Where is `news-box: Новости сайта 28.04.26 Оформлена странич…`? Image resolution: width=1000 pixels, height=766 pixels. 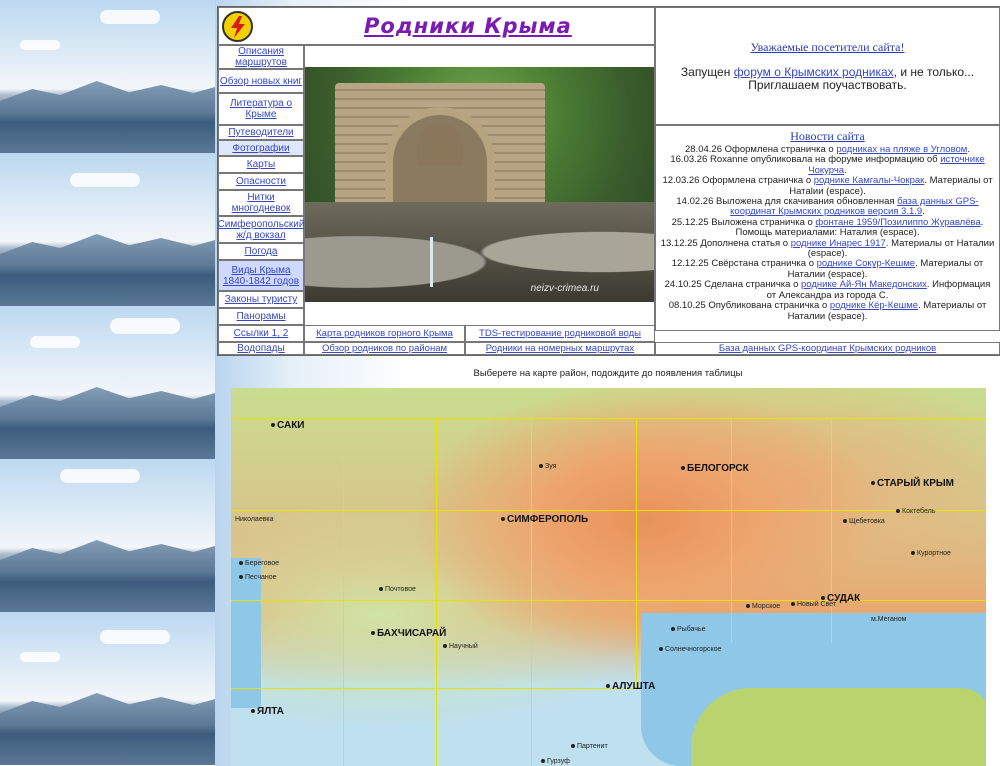
news-box: Новости сайта 28.04.26 Оформлена странич… is located at coordinates (827, 228).